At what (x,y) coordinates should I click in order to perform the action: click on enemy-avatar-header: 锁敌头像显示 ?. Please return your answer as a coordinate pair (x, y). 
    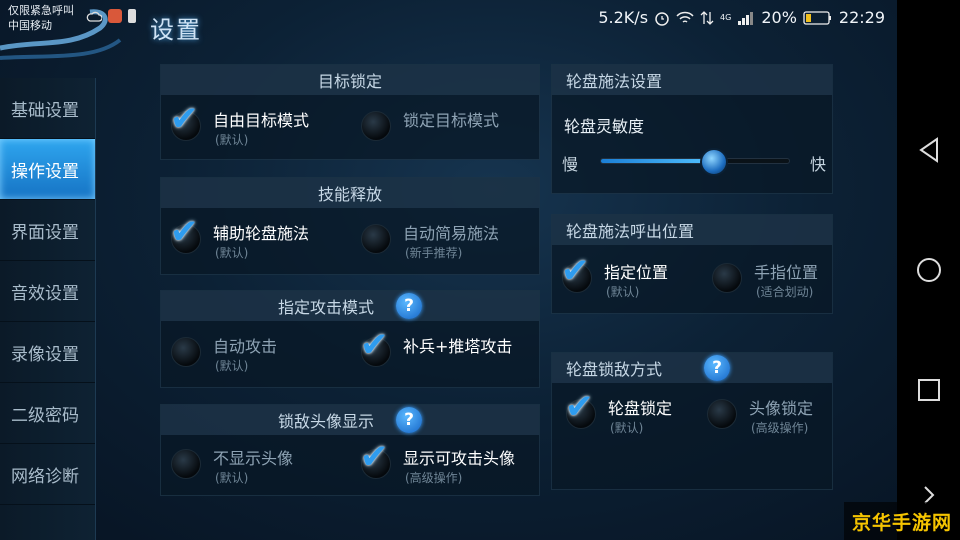
    Looking at the image, I should click on (350, 420).